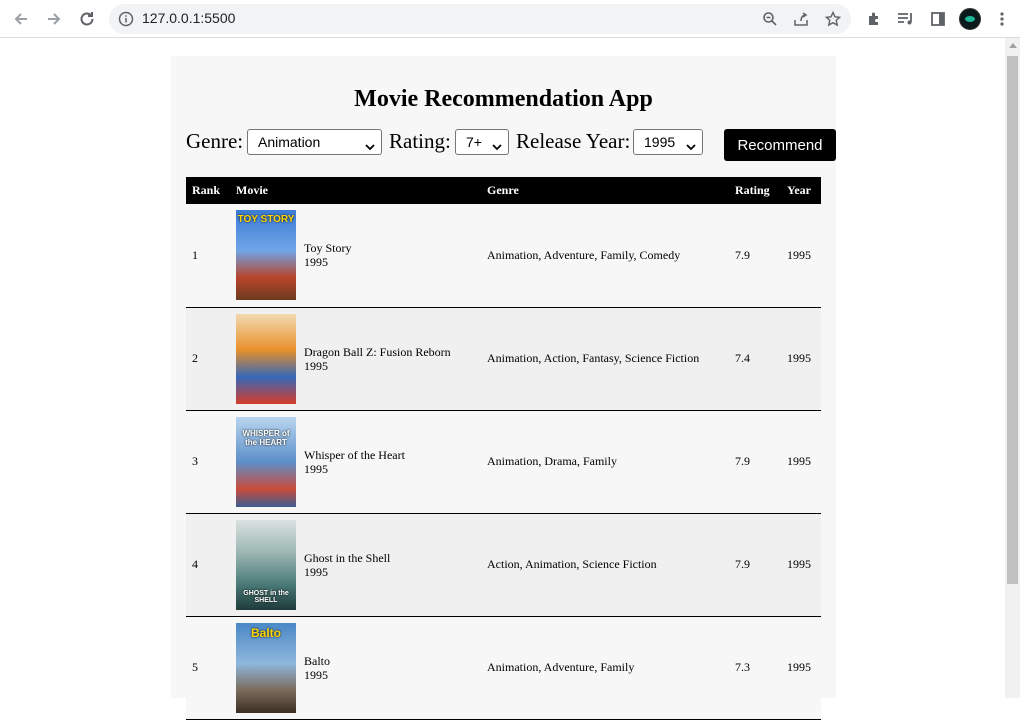 Image resolution: width=1020 pixels, height=720 pixels. Describe the element at coordinates (188, 18) in the screenshot. I see `url-text: 127.0.0.1:5500` at that location.